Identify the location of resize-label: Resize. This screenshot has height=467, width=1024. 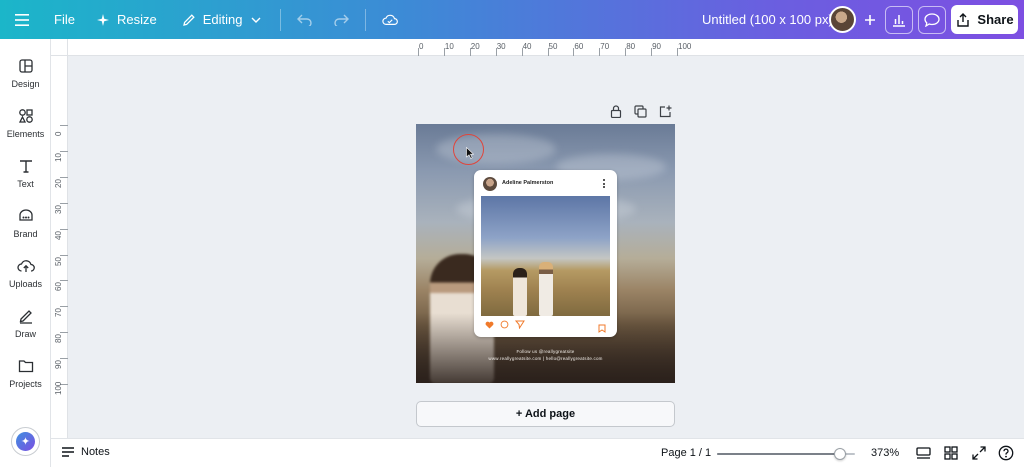
(136, 19).